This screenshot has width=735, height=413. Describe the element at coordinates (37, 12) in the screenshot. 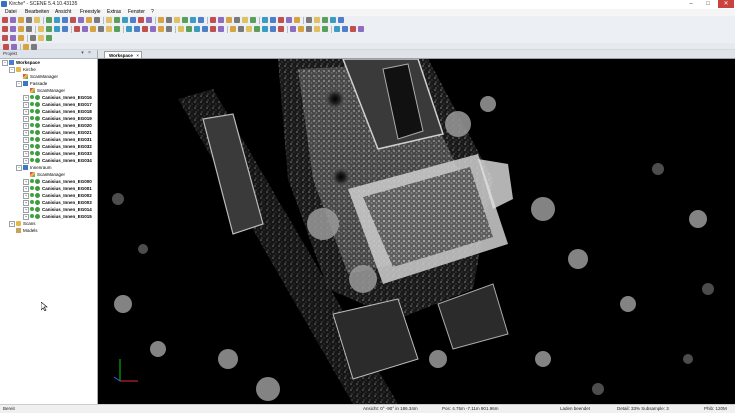

I see `menu-bearbeiten: Bearbeiten` at that location.